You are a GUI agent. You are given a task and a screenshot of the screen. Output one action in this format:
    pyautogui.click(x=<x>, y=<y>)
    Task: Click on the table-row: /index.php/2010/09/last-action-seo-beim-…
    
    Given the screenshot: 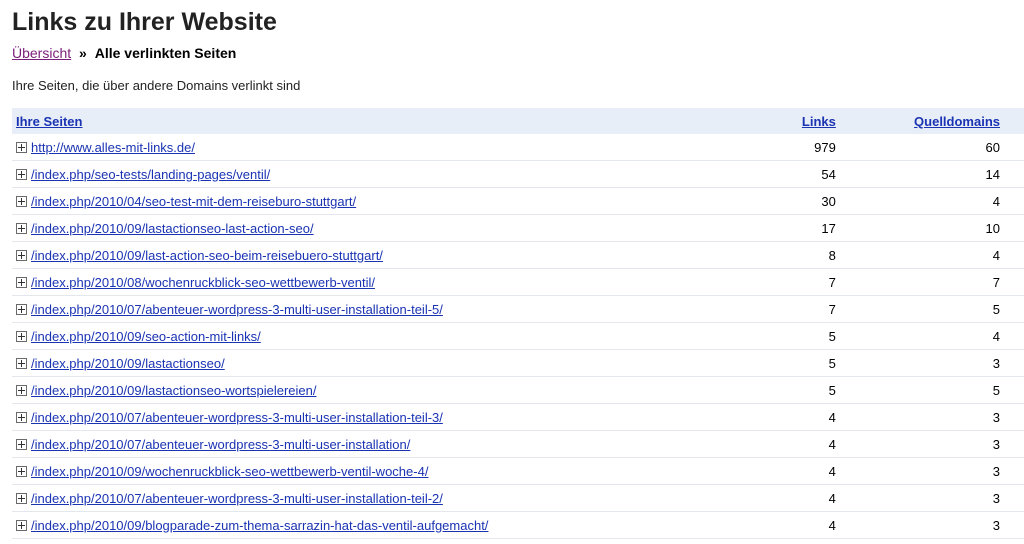 What is the action you would take?
    pyautogui.click(x=518, y=255)
    